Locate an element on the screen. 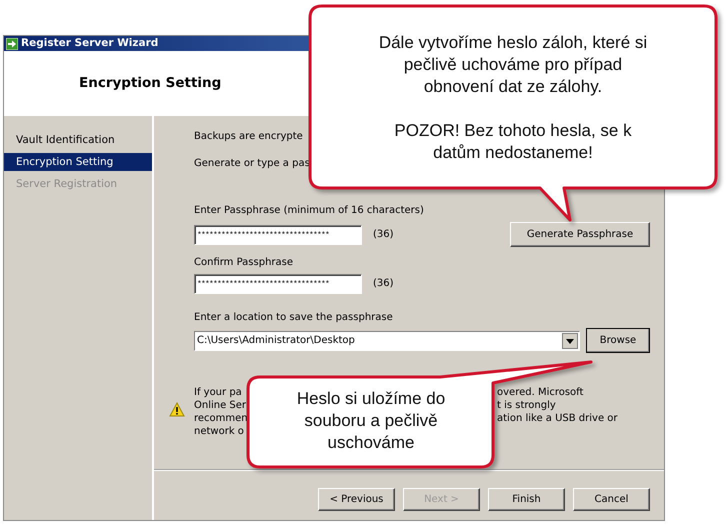 The width and height of the screenshot is (728, 529). window-title: Register Server Wizard is located at coordinates (89, 43).